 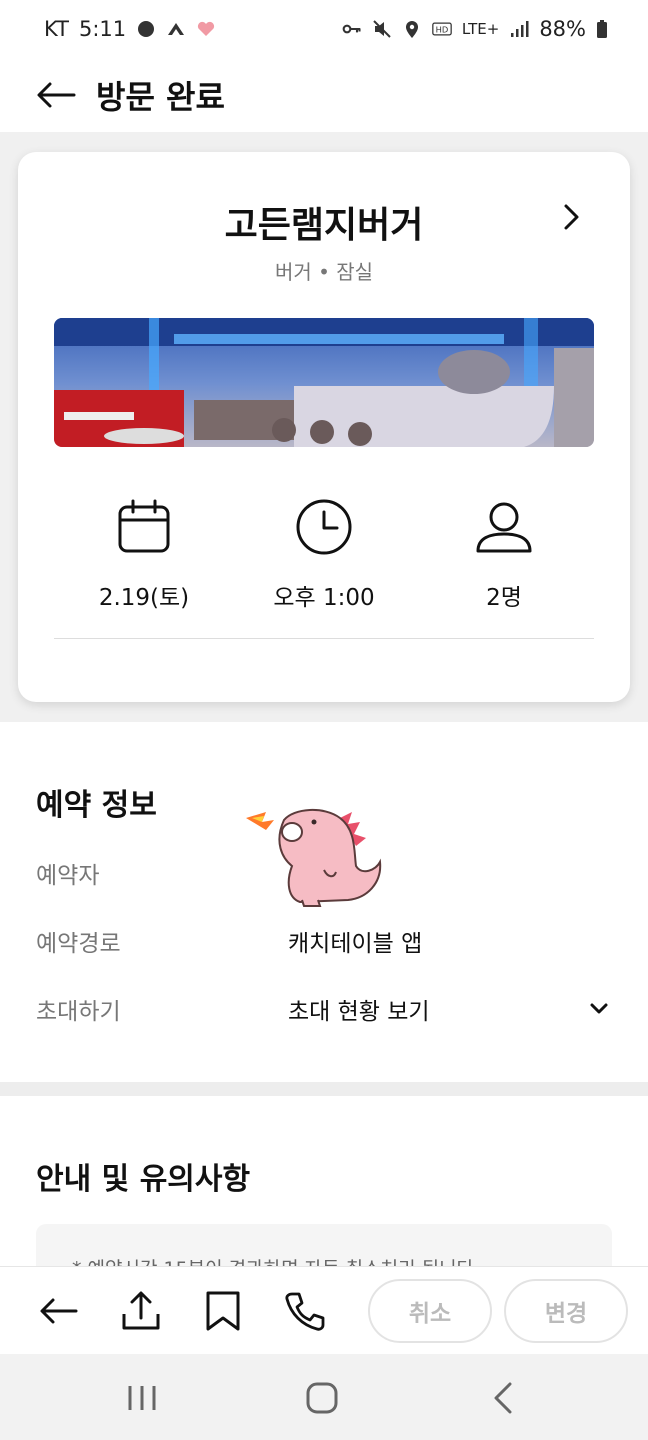 What do you see at coordinates (102, 29) in the screenshot?
I see `clock: 5:11` at bounding box center [102, 29].